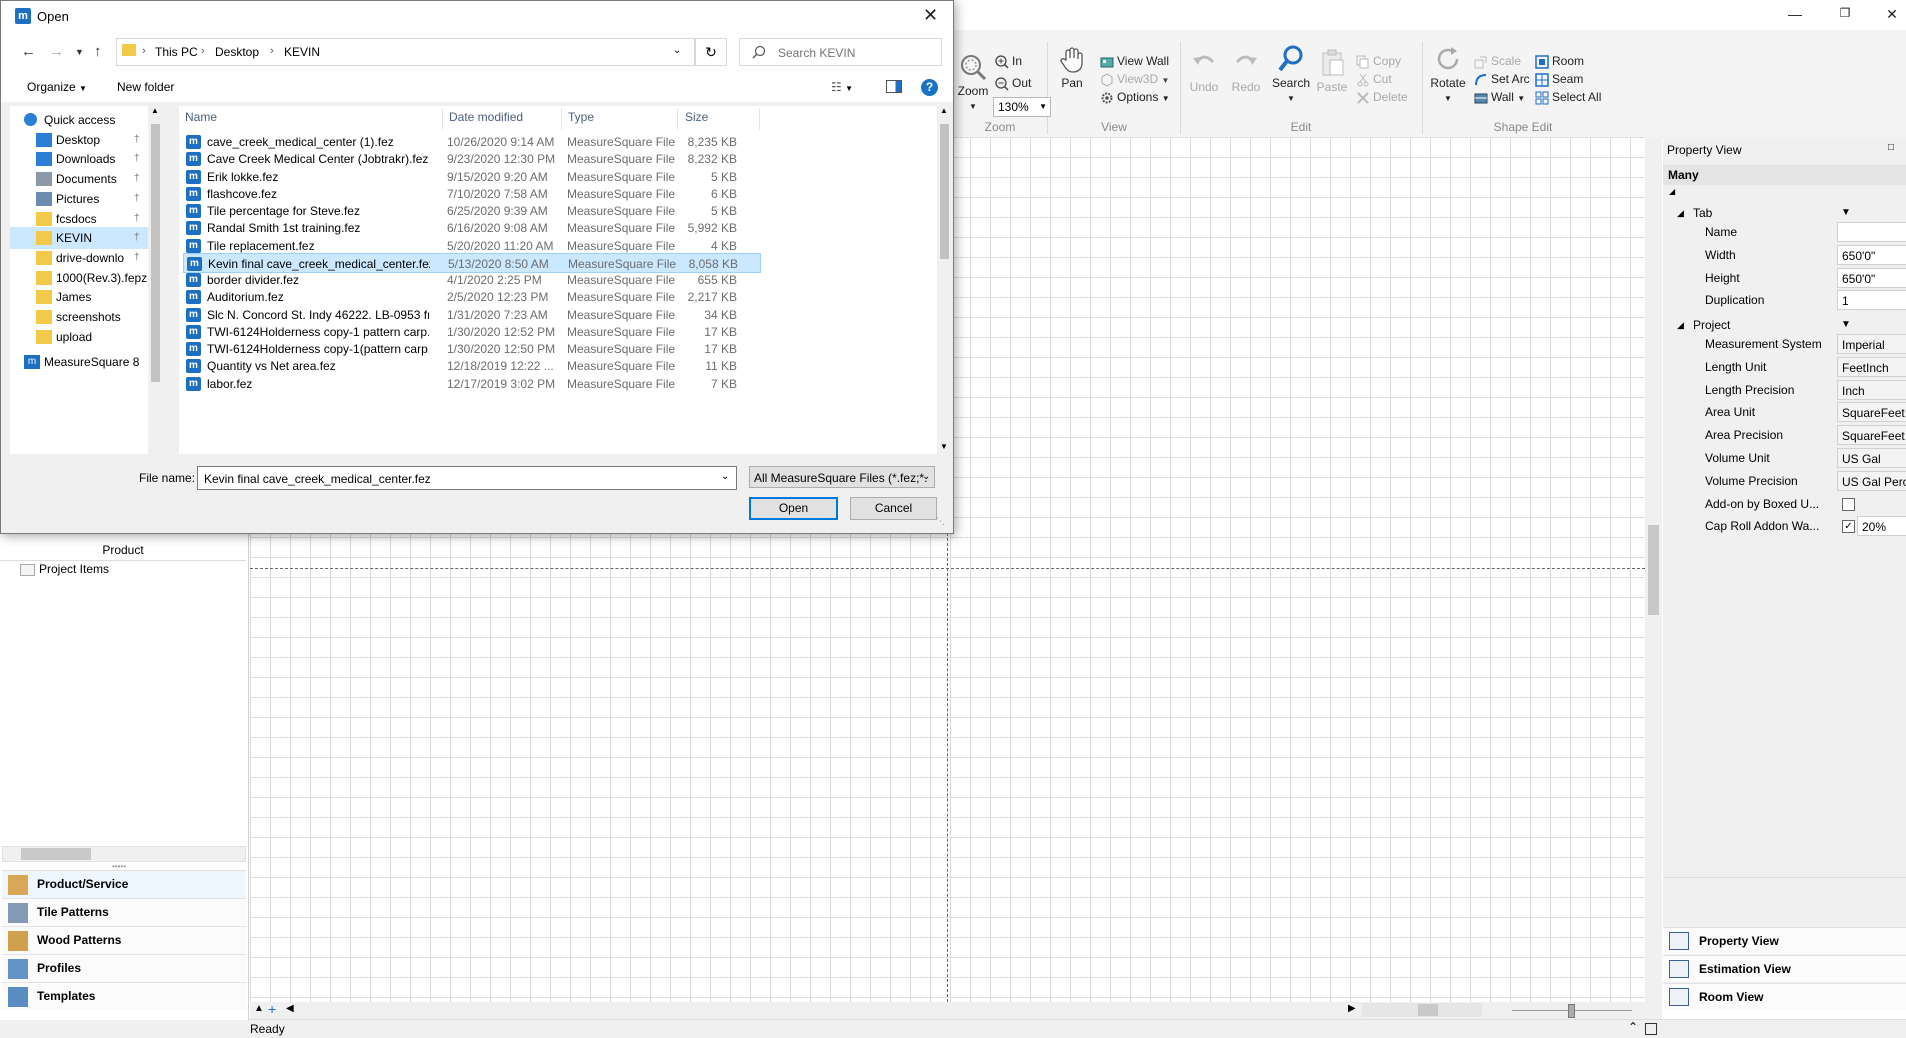 The width and height of the screenshot is (1906, 1038). I want to click on column-header-size: Size, so click(696, 117).